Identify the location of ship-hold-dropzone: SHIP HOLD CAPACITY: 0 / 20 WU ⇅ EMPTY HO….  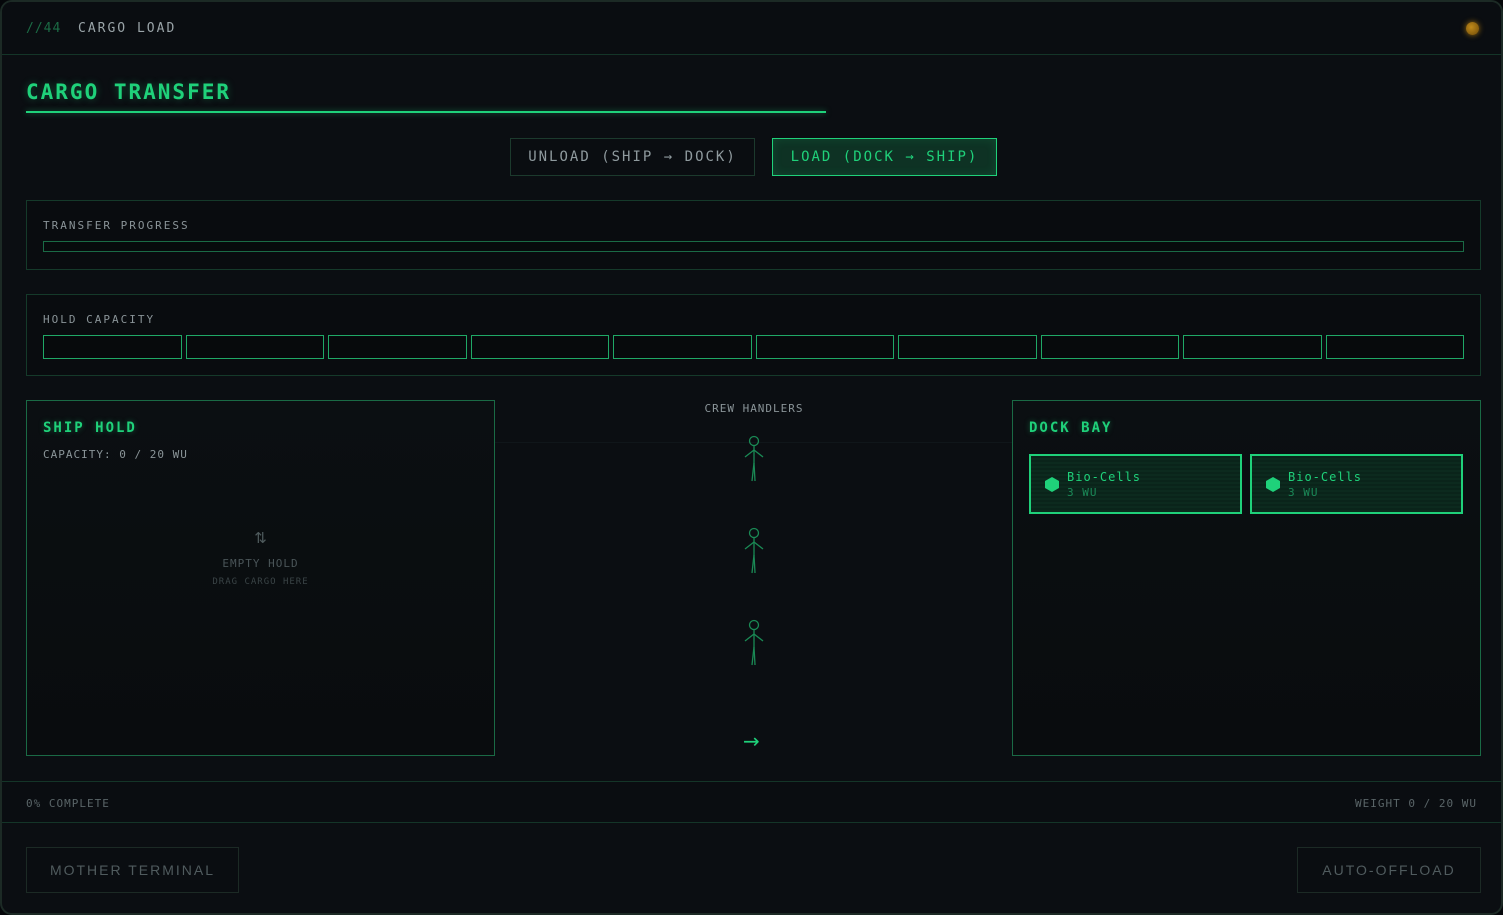
(260, 578).